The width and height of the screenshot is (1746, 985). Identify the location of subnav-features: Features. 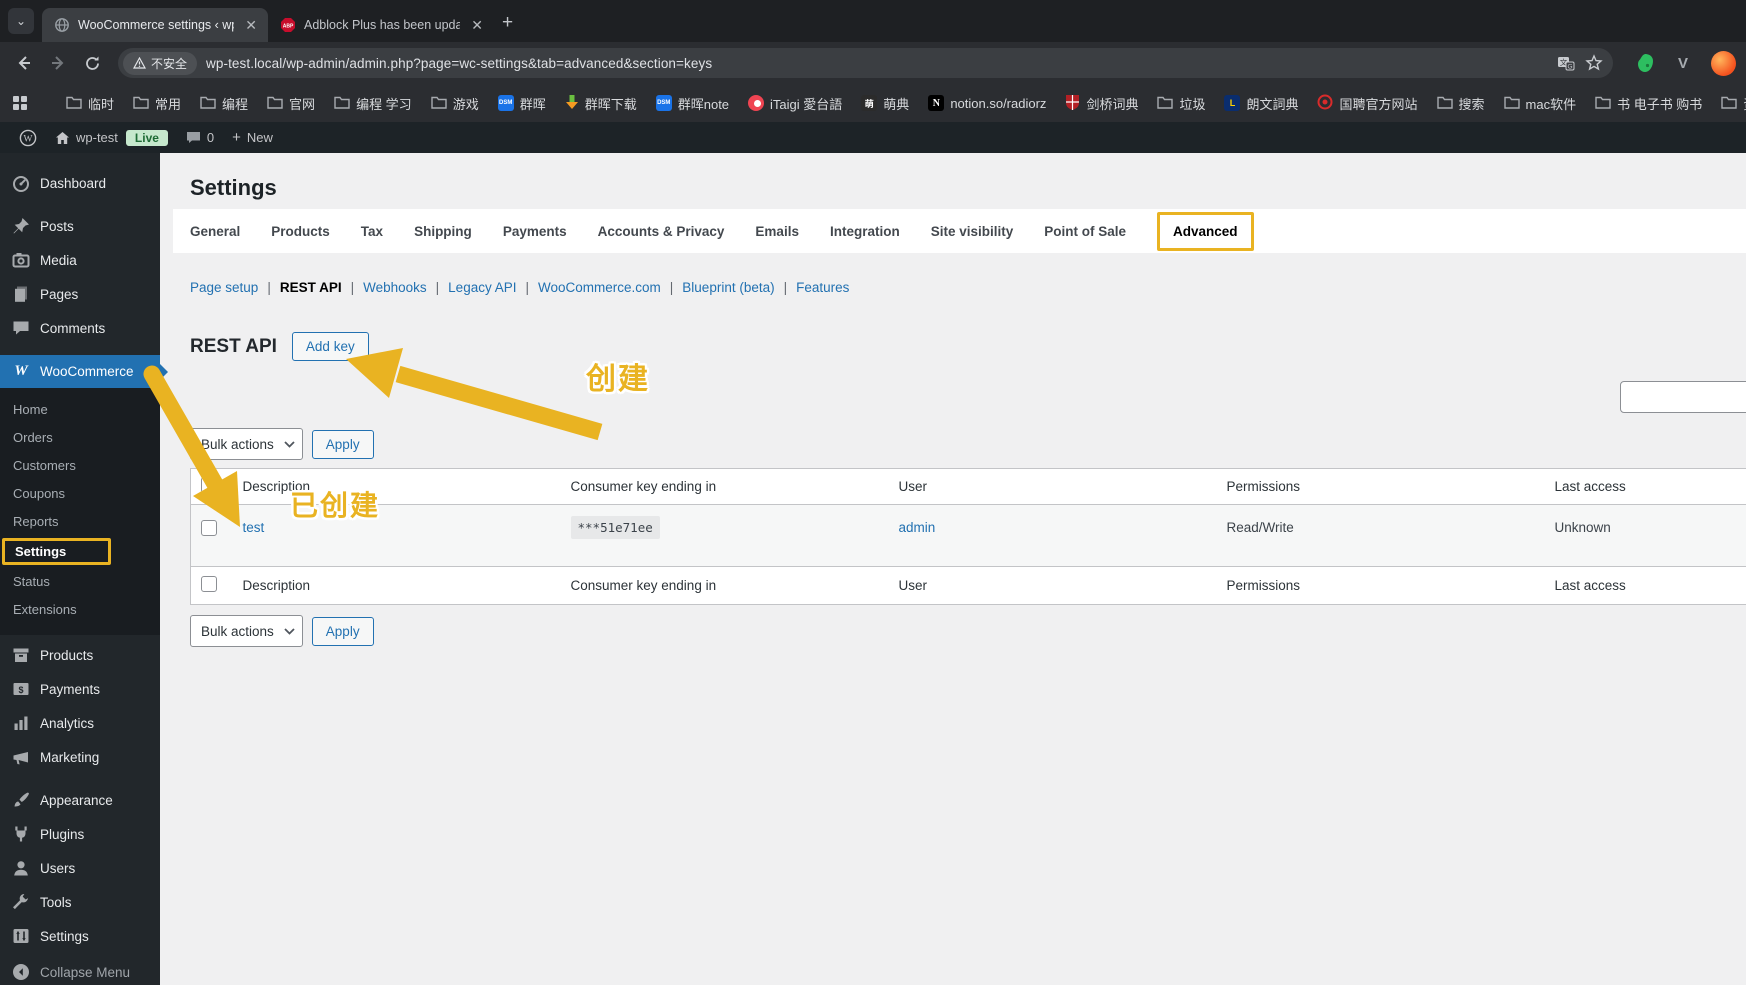
(822, 287).